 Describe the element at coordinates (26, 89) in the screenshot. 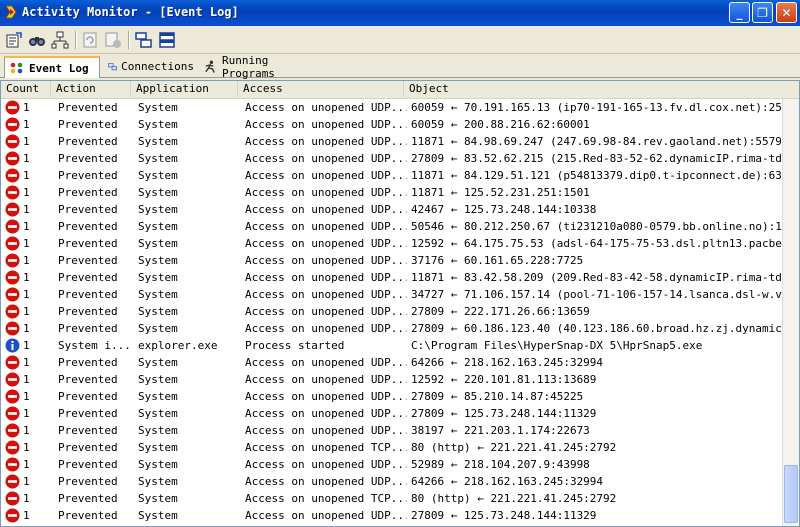

I see `column-header-count: Count` at that location.